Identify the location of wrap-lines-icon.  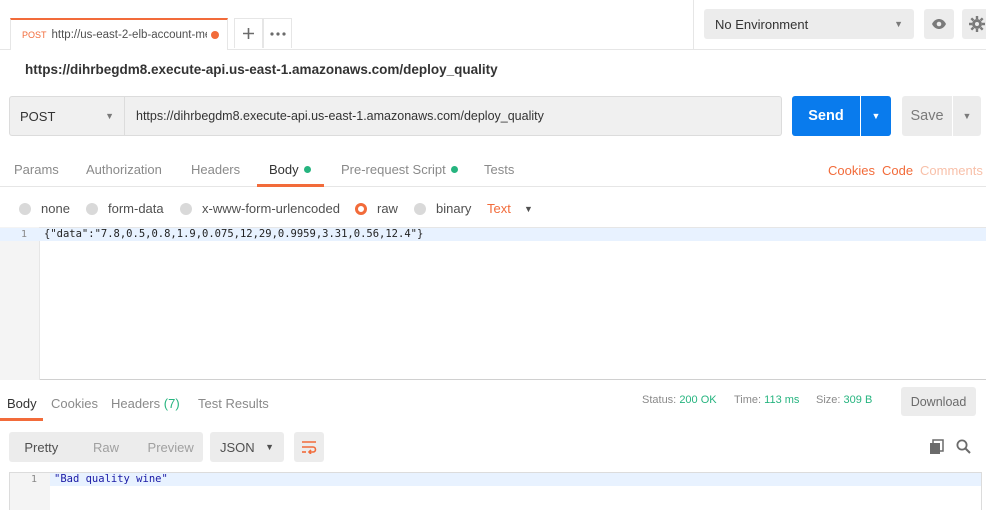
(309, 447).